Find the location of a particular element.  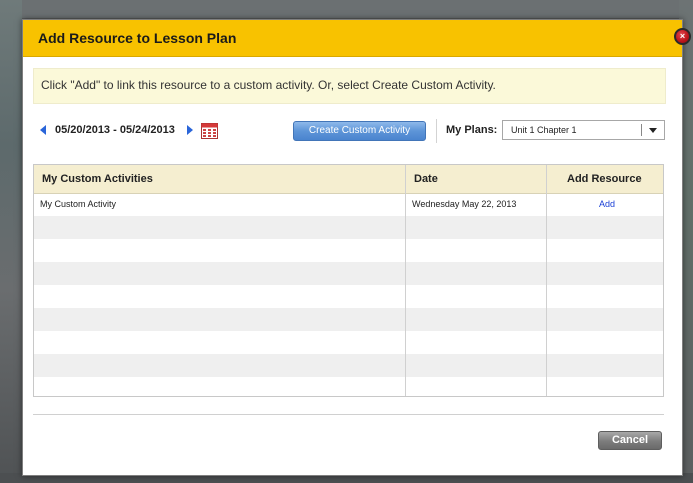

chevron-right-icon is located at coordinates (190, 130).